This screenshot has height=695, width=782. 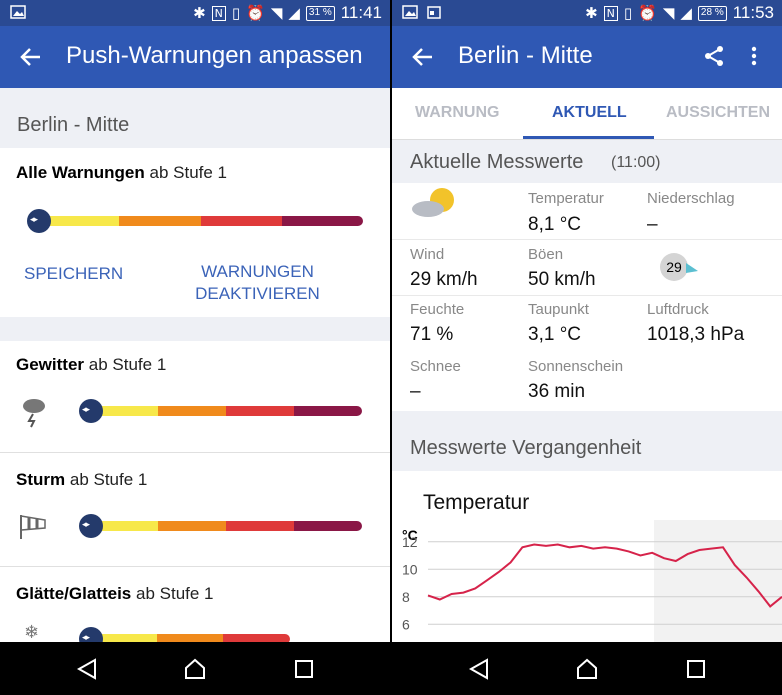 What do you see at coordinates (195, 118) in the screenshot?
I see `location-header: Berlin - Mitte` at bounding box center [195, 118].